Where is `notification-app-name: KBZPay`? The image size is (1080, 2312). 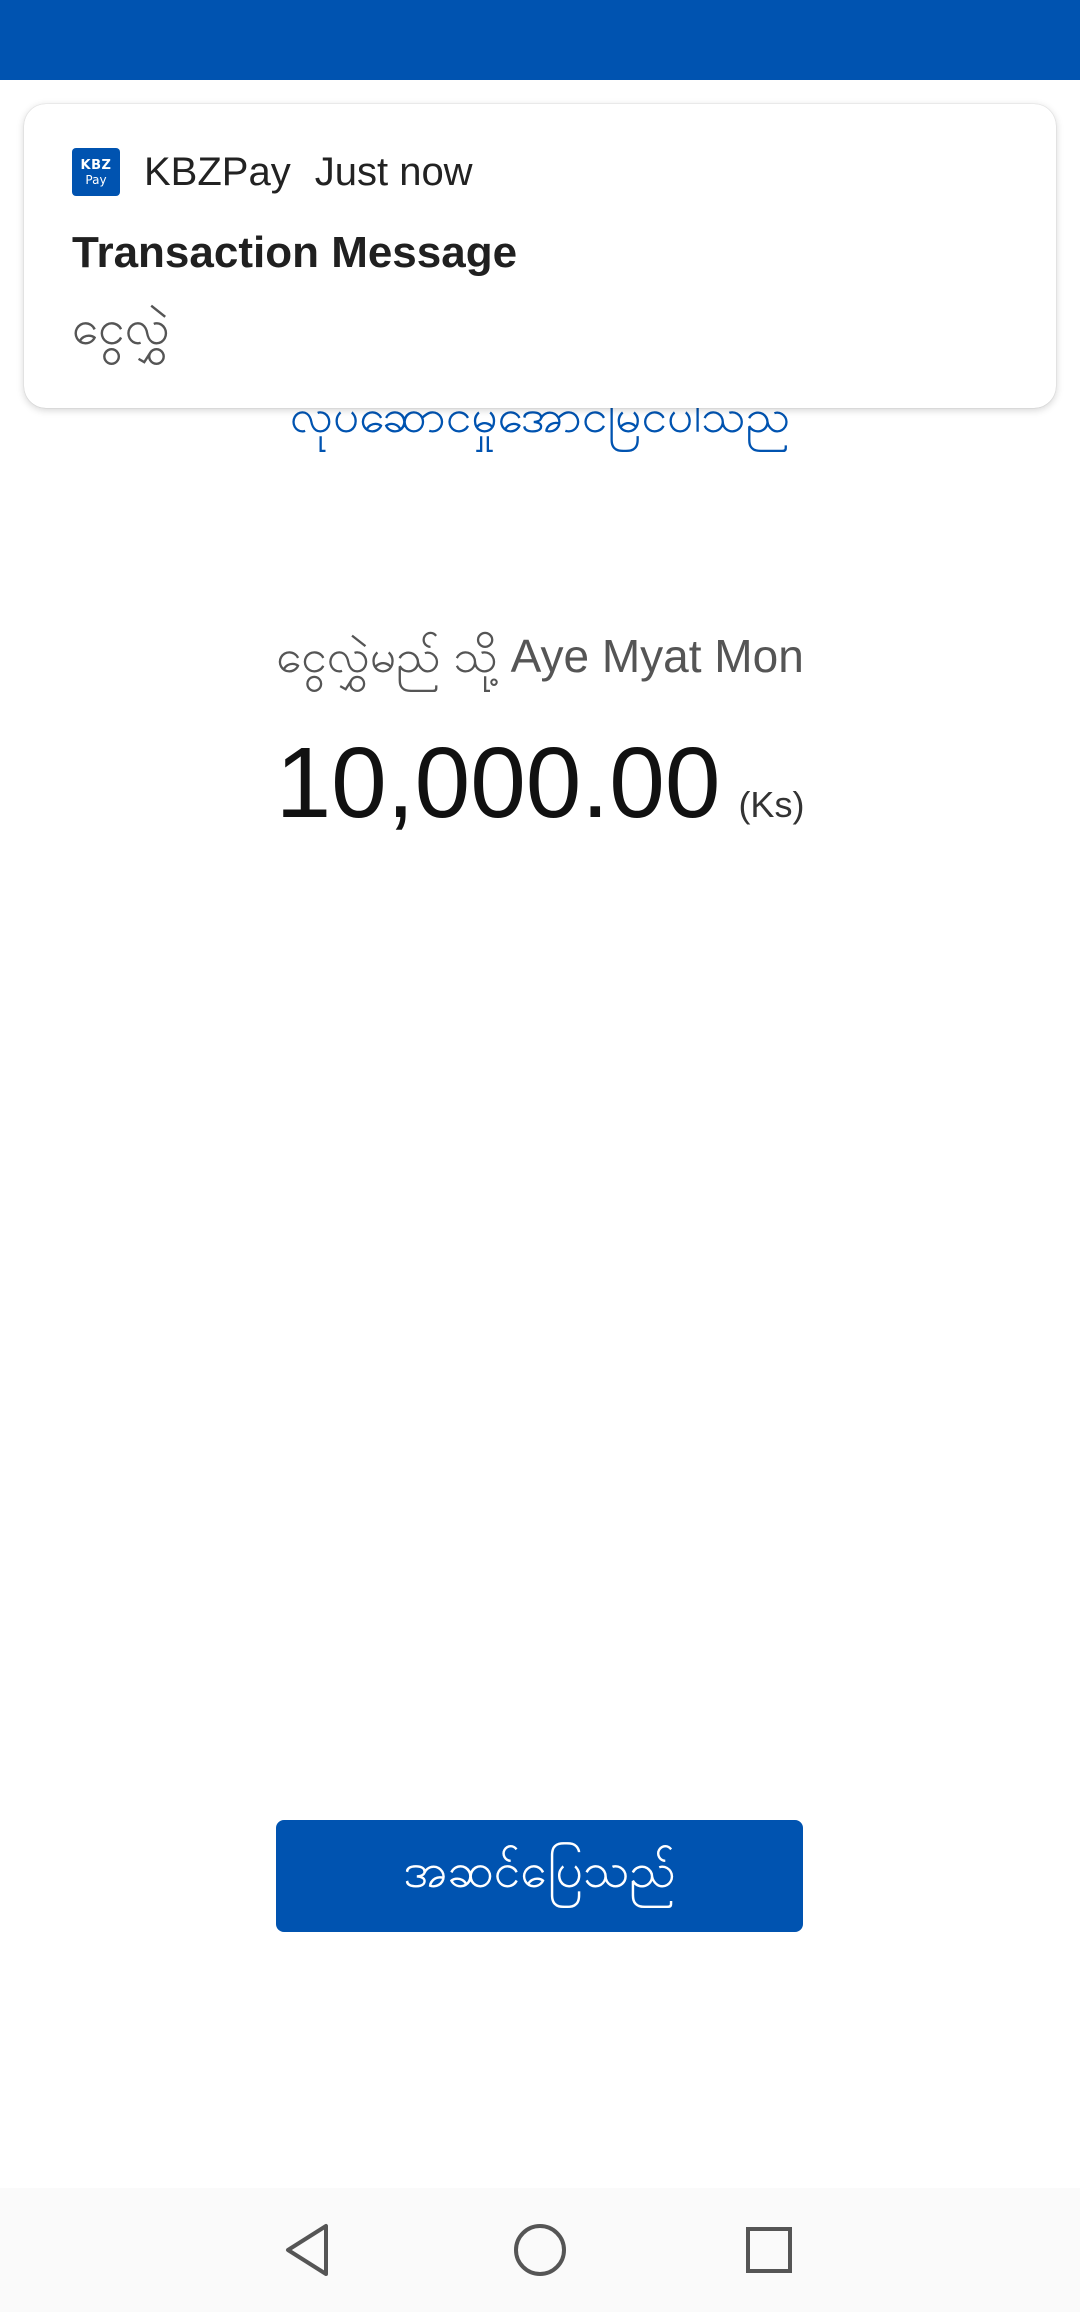
notification-app-name: KBZPay is located at coordinates (217, 171).